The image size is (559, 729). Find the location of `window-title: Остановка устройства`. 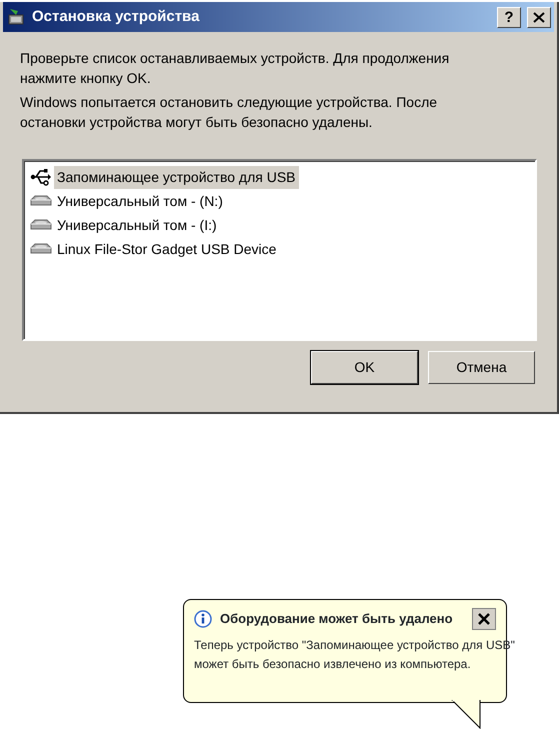

window-title: Остановка устройства is located at coordinates (116, 16).